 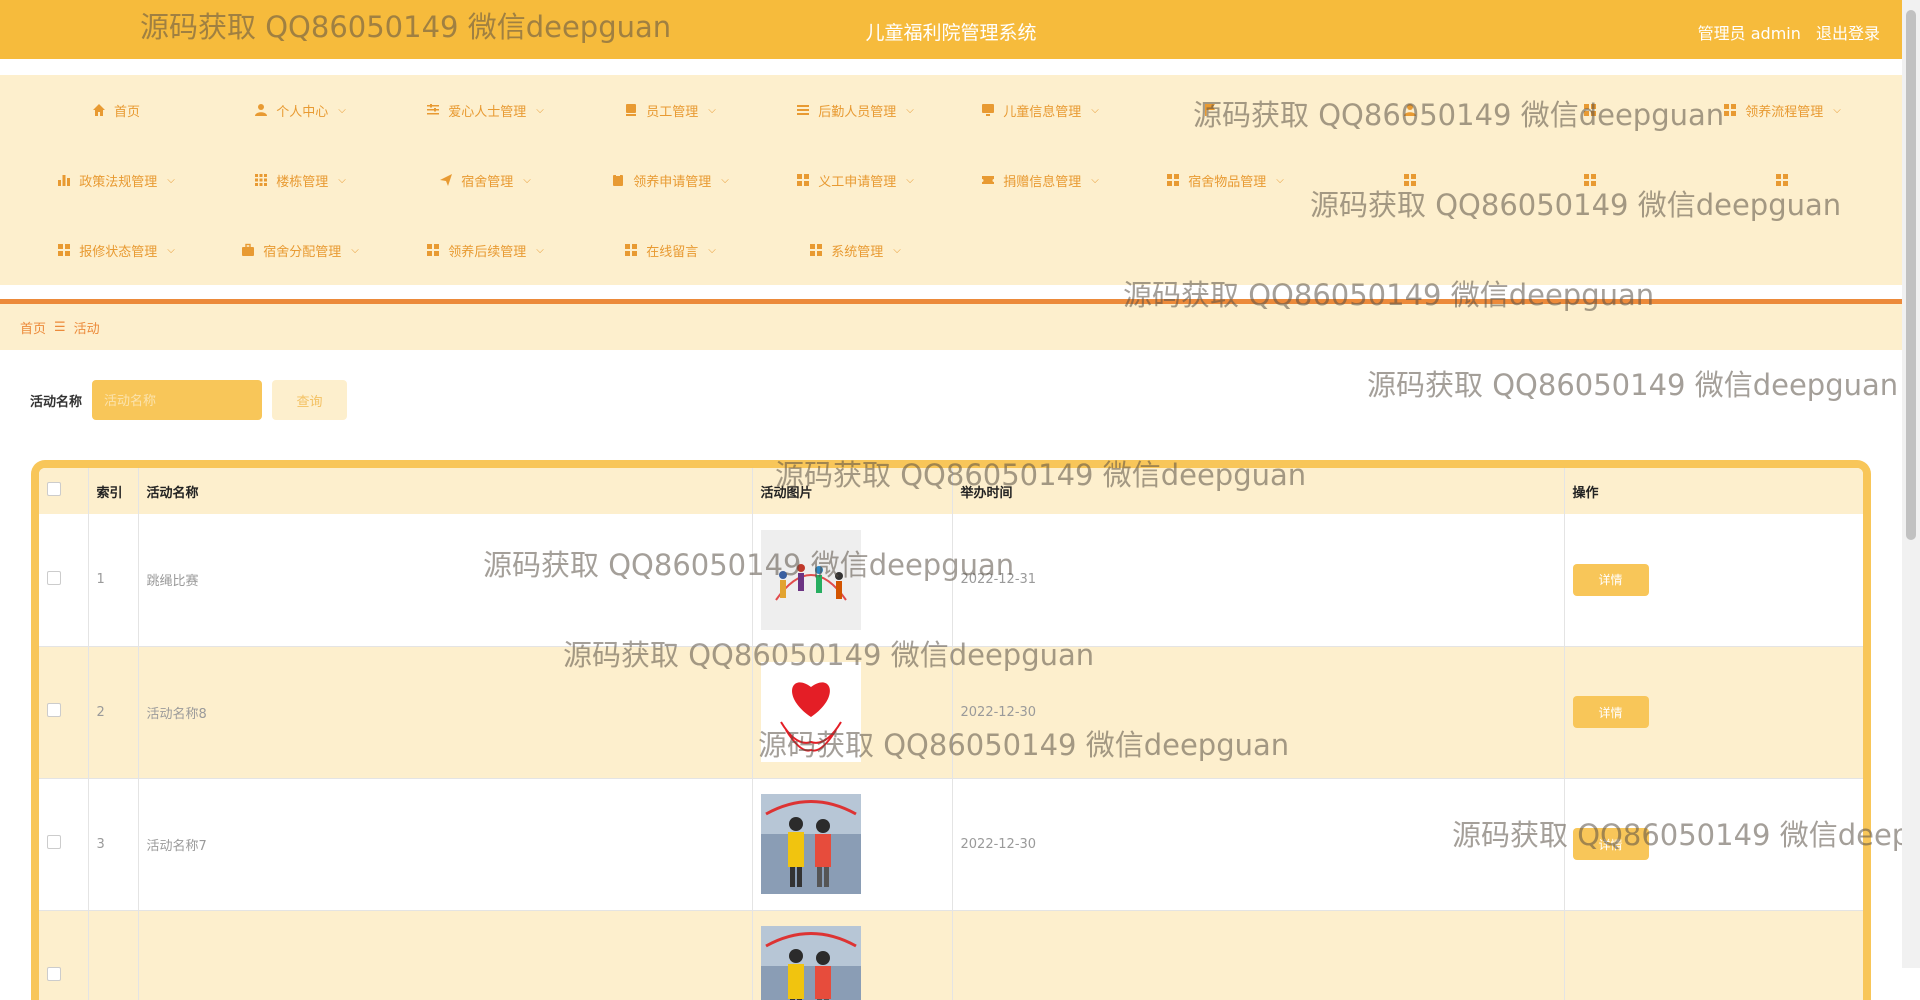 I want to click on flag-icon, so click(x=1210, y=110).